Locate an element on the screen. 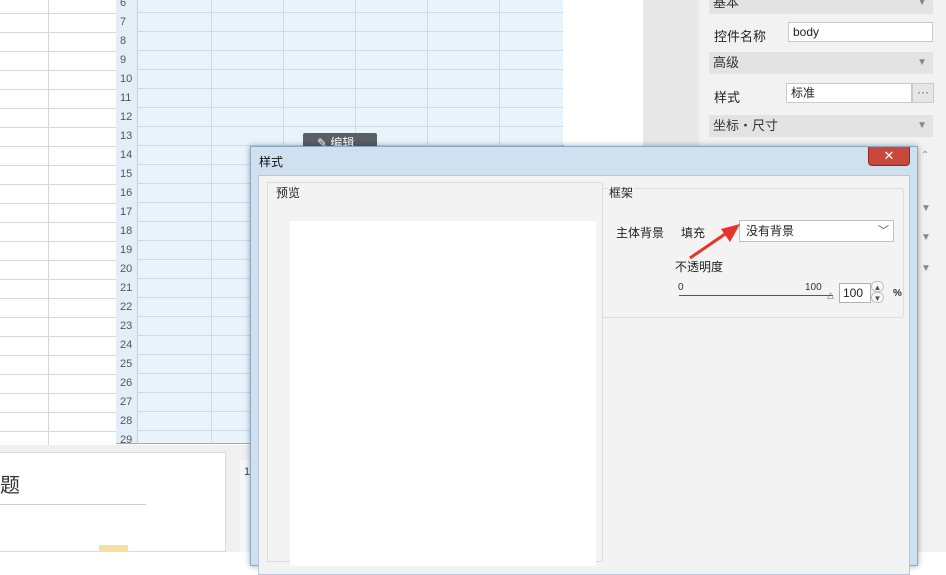  row-header: 23 is located at coordinates (127, 326).